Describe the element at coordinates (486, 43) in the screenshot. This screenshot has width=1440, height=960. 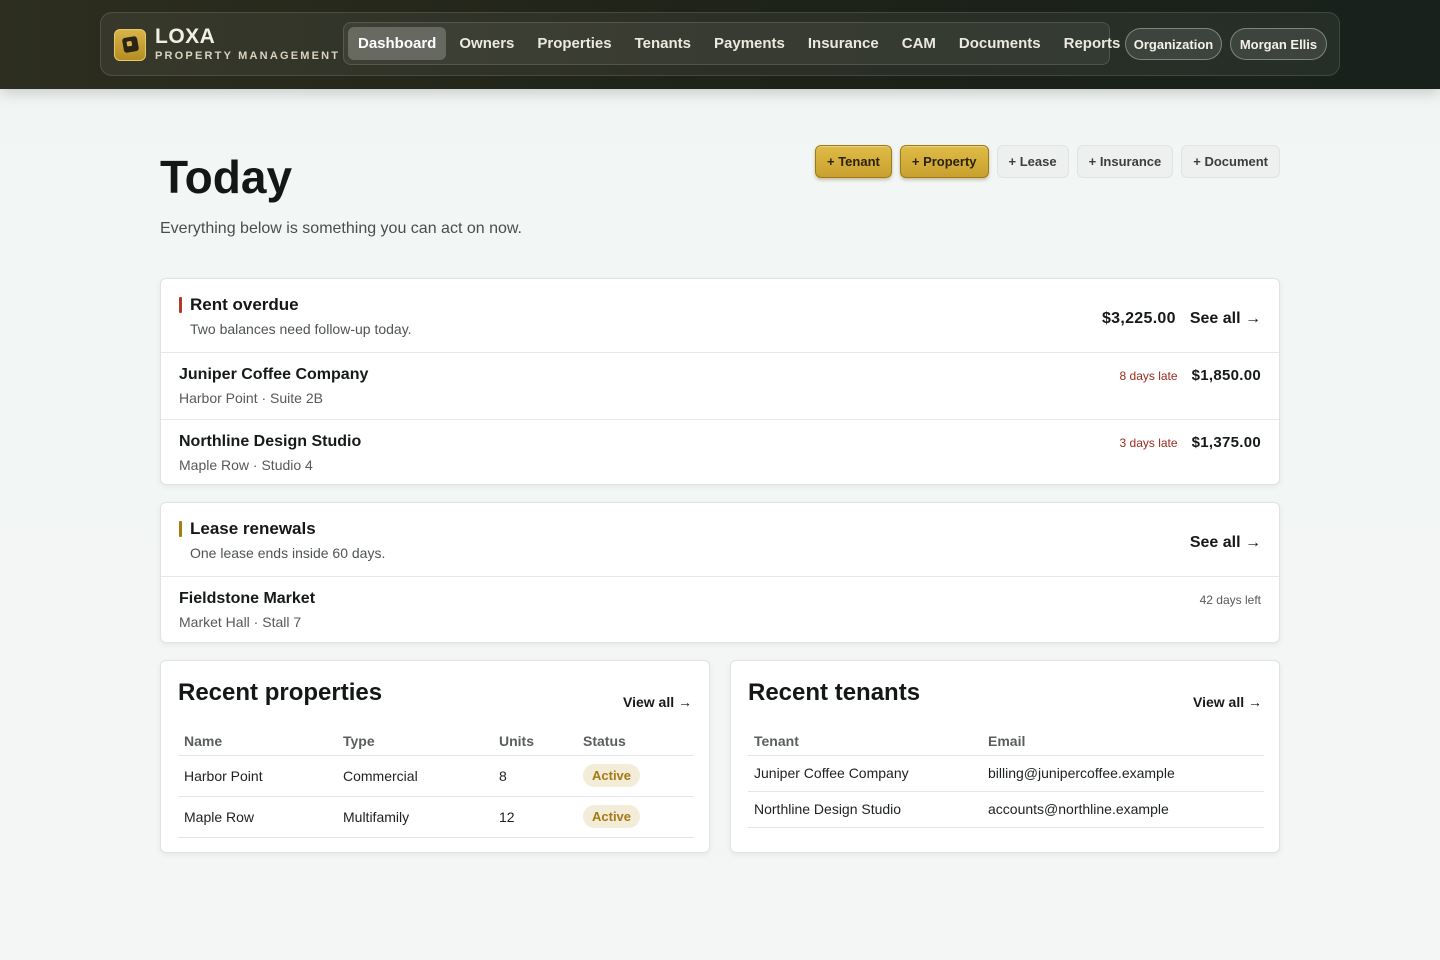
I see `nav-owners: Owners` at that location.